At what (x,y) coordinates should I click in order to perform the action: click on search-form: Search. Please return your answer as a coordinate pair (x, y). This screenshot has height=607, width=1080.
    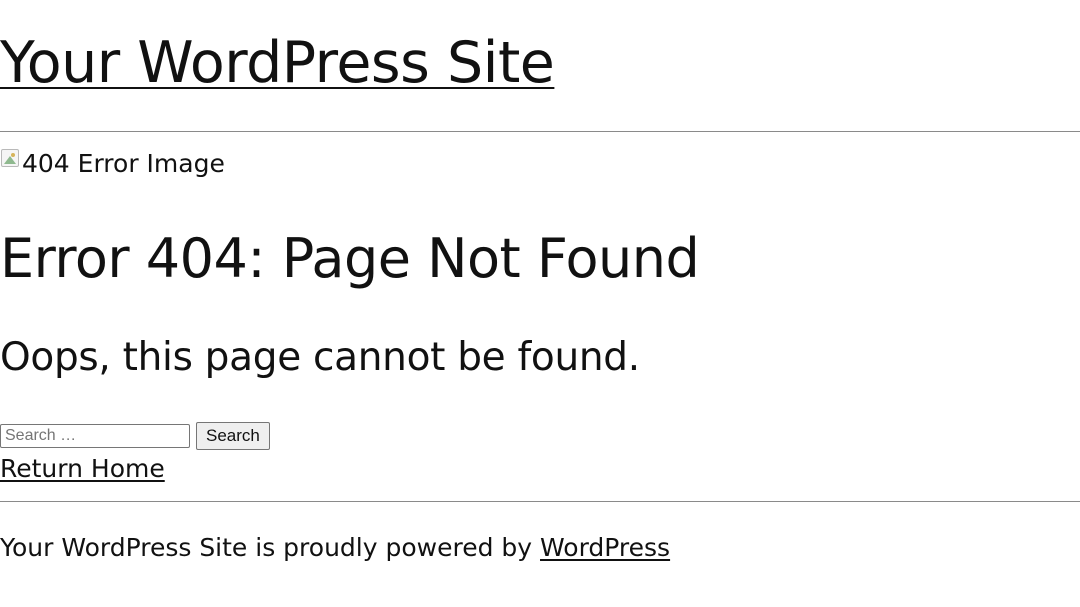
    Looking at the image, I should click on (135, 436).